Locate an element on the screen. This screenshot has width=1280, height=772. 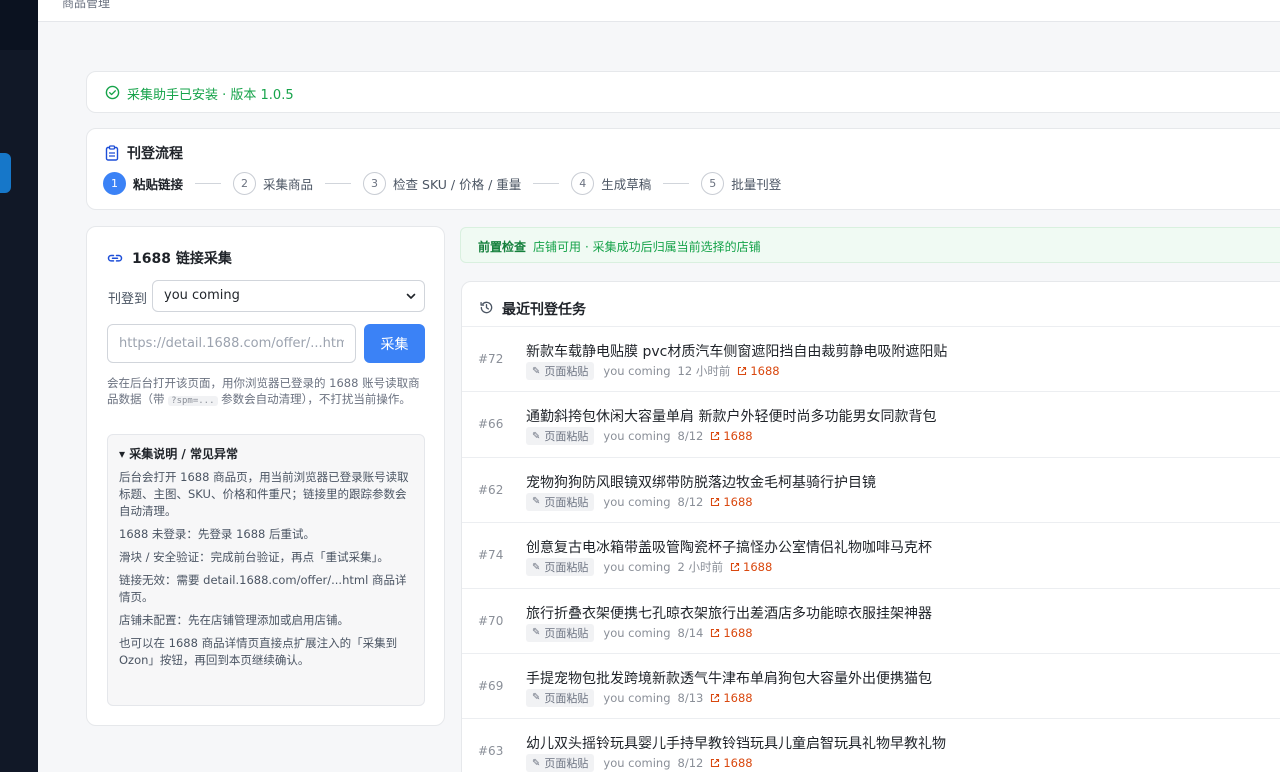
step-label: 生成草稿 is located at coordinates (626, 184).